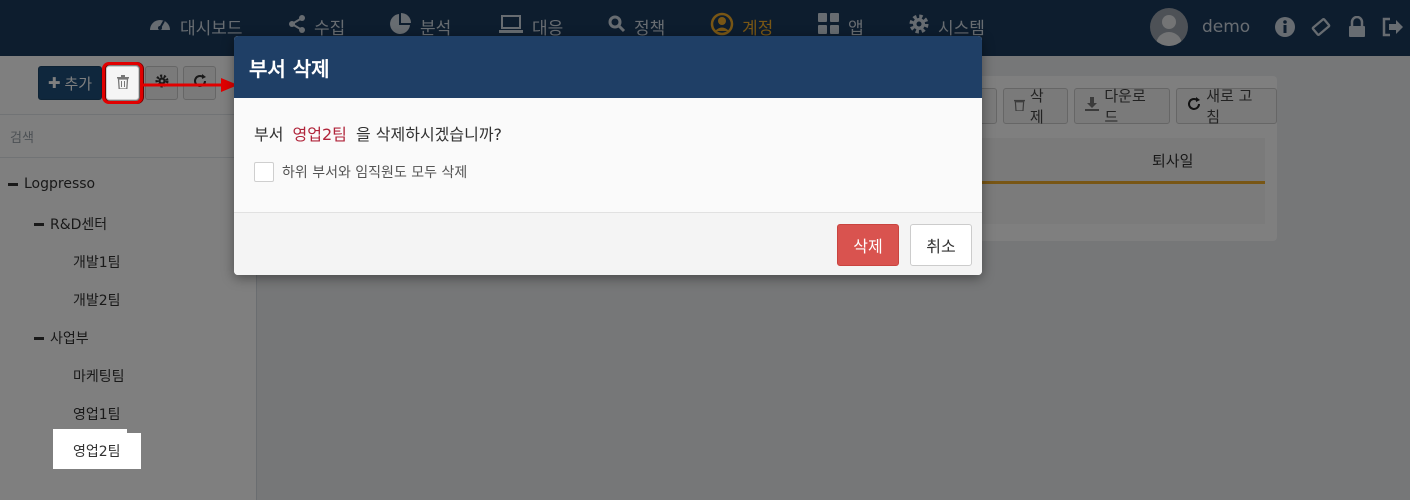 The image size is (1410, 500). I want to click on dialog-body: 부서 영업2팀 을 삭제하시겠습니까? 하위 부서와 임직원도 모두 삭제, so click(608, 155).